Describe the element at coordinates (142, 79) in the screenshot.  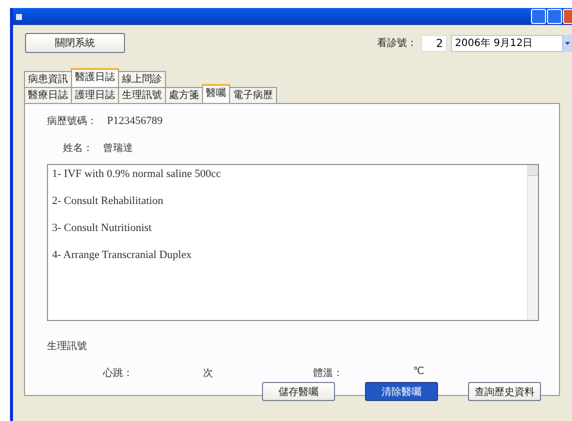
I see `tab: 線上問診` at that location.